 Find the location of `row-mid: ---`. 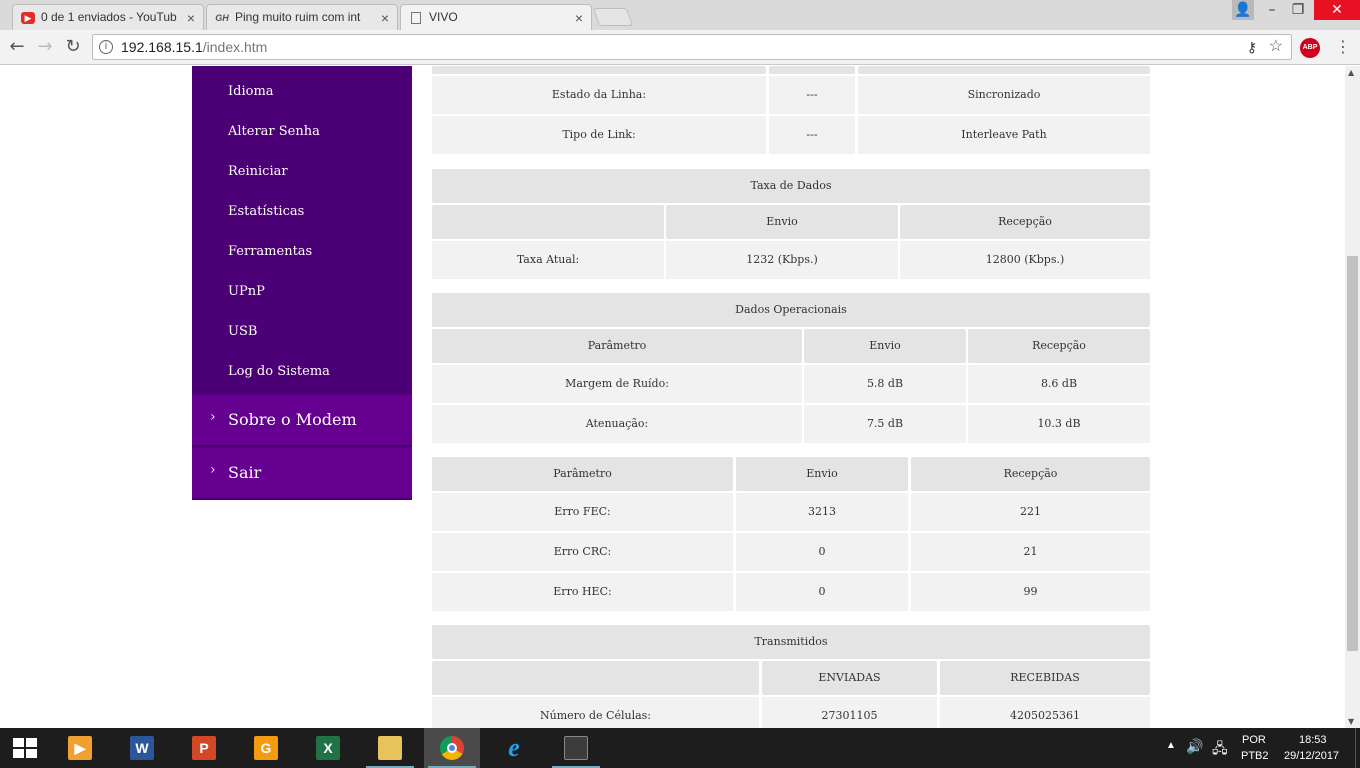

row-mid: --- is located at coordinates (812, 135).